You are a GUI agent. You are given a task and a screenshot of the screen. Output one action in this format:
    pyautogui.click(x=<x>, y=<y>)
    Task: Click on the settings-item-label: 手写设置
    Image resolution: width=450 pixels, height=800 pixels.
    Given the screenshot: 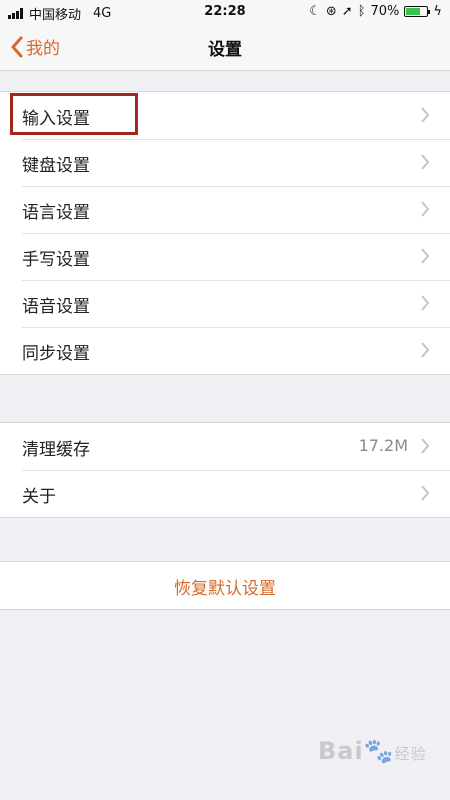 What is the action you would take?
    pyautogui.click(x=56, y=260)
    